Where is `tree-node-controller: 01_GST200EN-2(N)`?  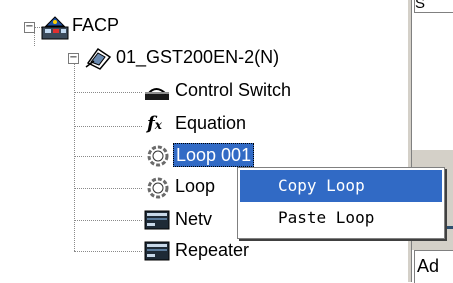
tree-node-controller: 01_GST200EN-2(N) is located at coordinates (197, 57).